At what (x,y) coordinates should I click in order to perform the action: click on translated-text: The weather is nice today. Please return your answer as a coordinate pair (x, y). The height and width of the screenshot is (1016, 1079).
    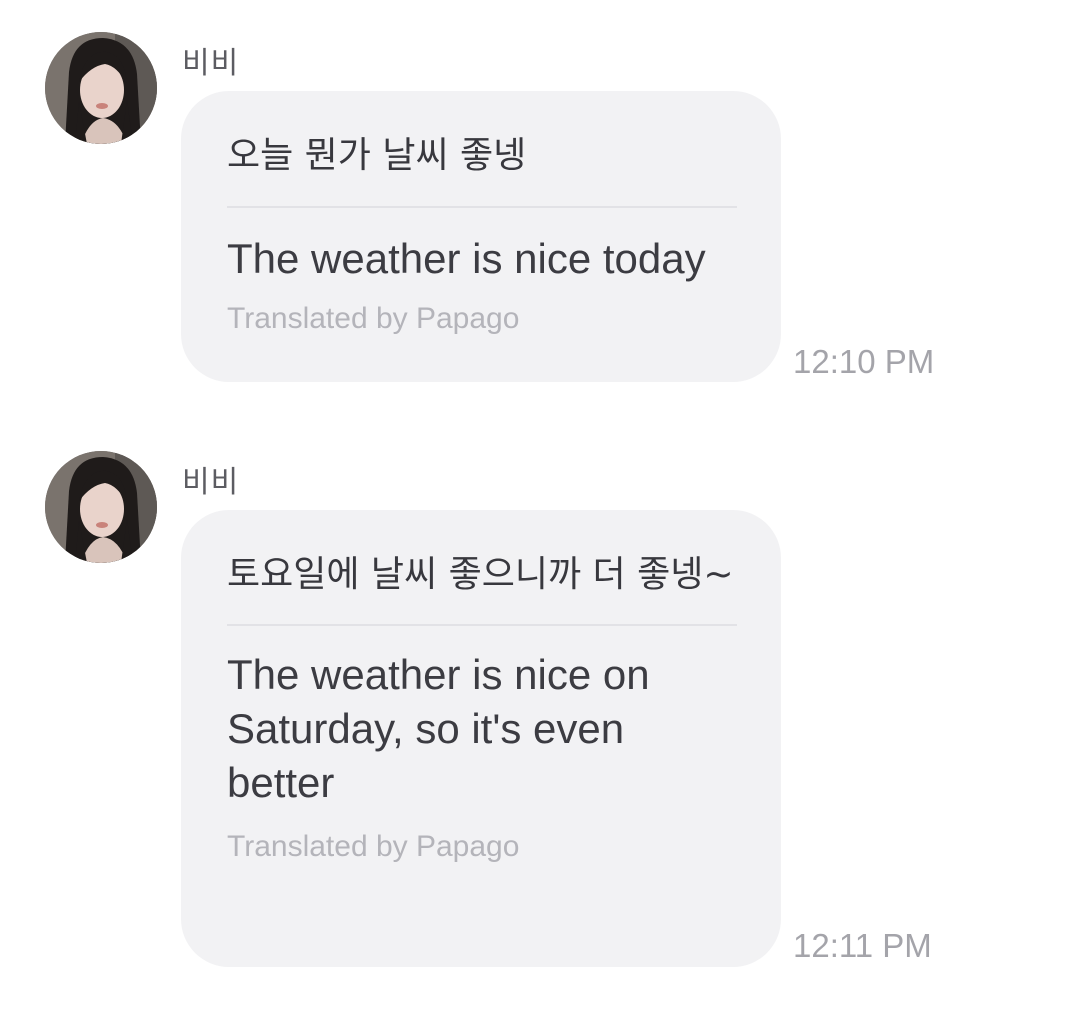
    Looking at the image, I should click on (466, 258).